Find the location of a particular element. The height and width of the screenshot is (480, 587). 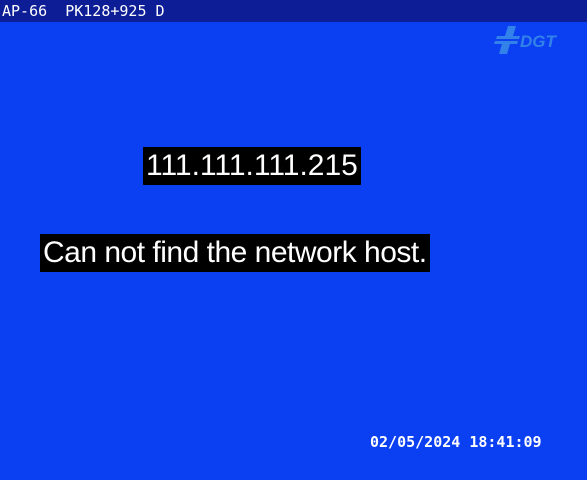

dgt-logo: DGT is located at coordinates (529, 40).